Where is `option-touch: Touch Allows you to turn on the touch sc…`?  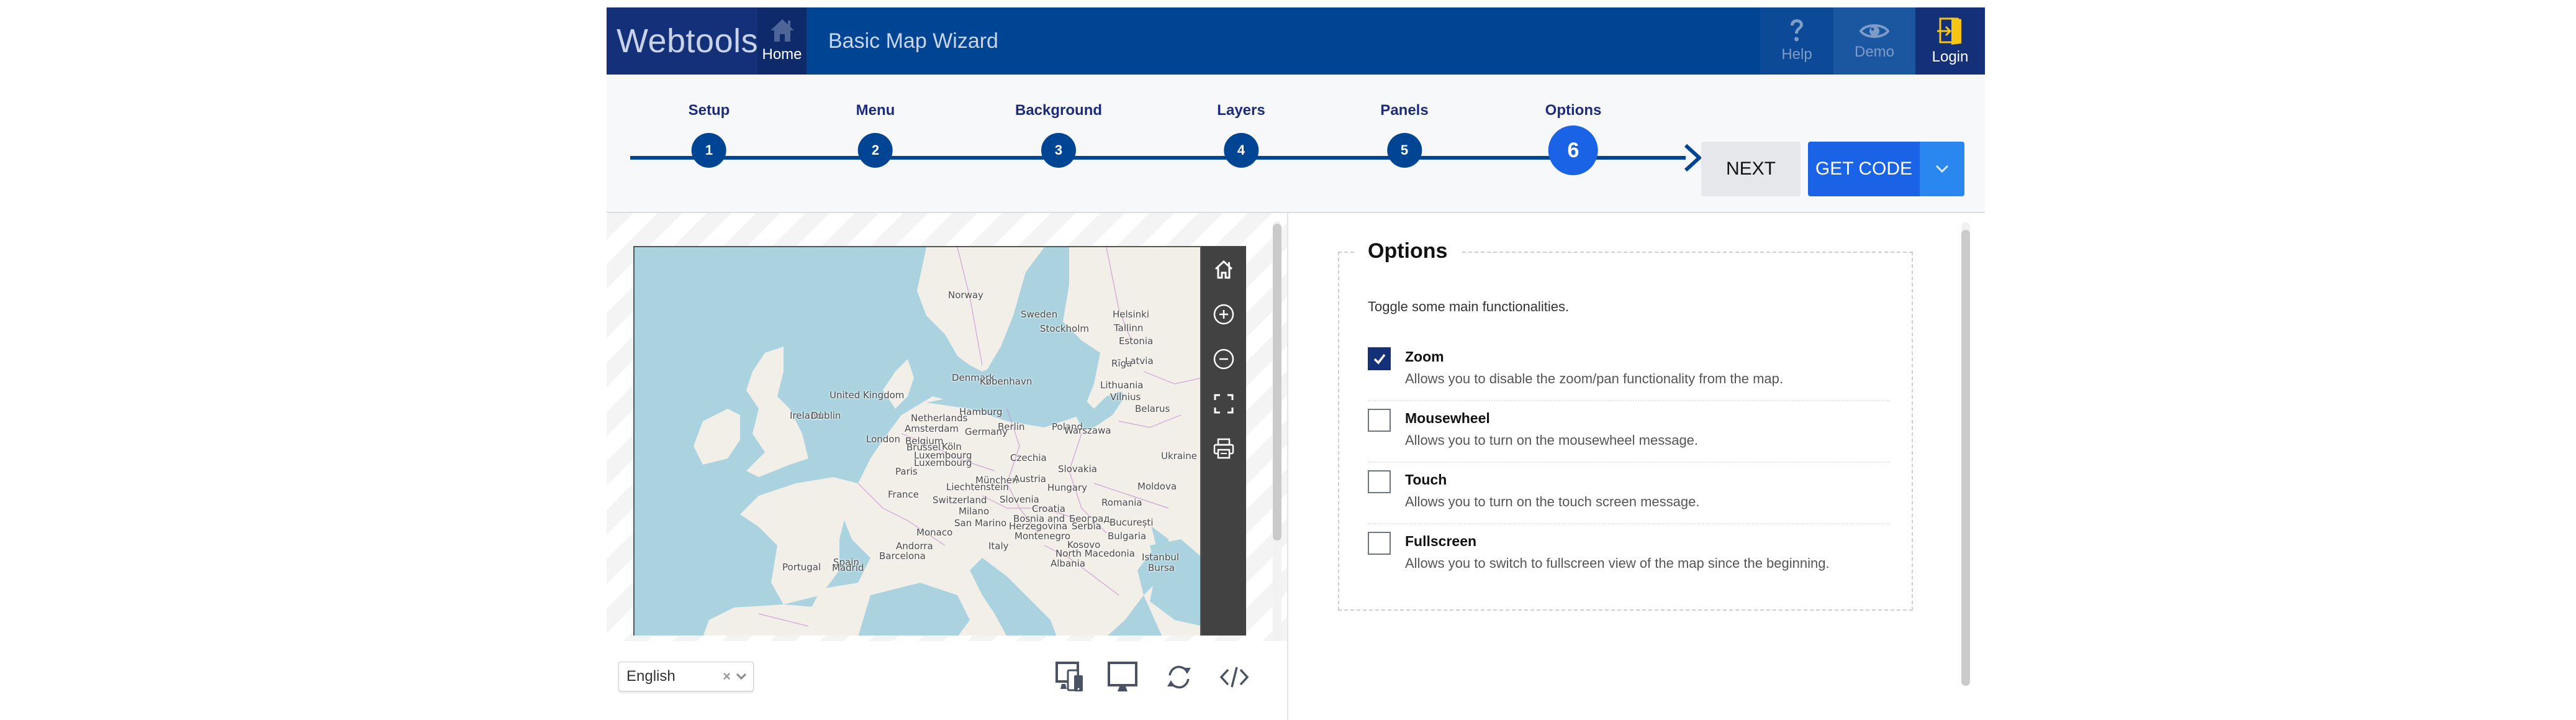 option-touch: Touch Allows you to turn on the touch sc… is located at coordinates (1628, 493).